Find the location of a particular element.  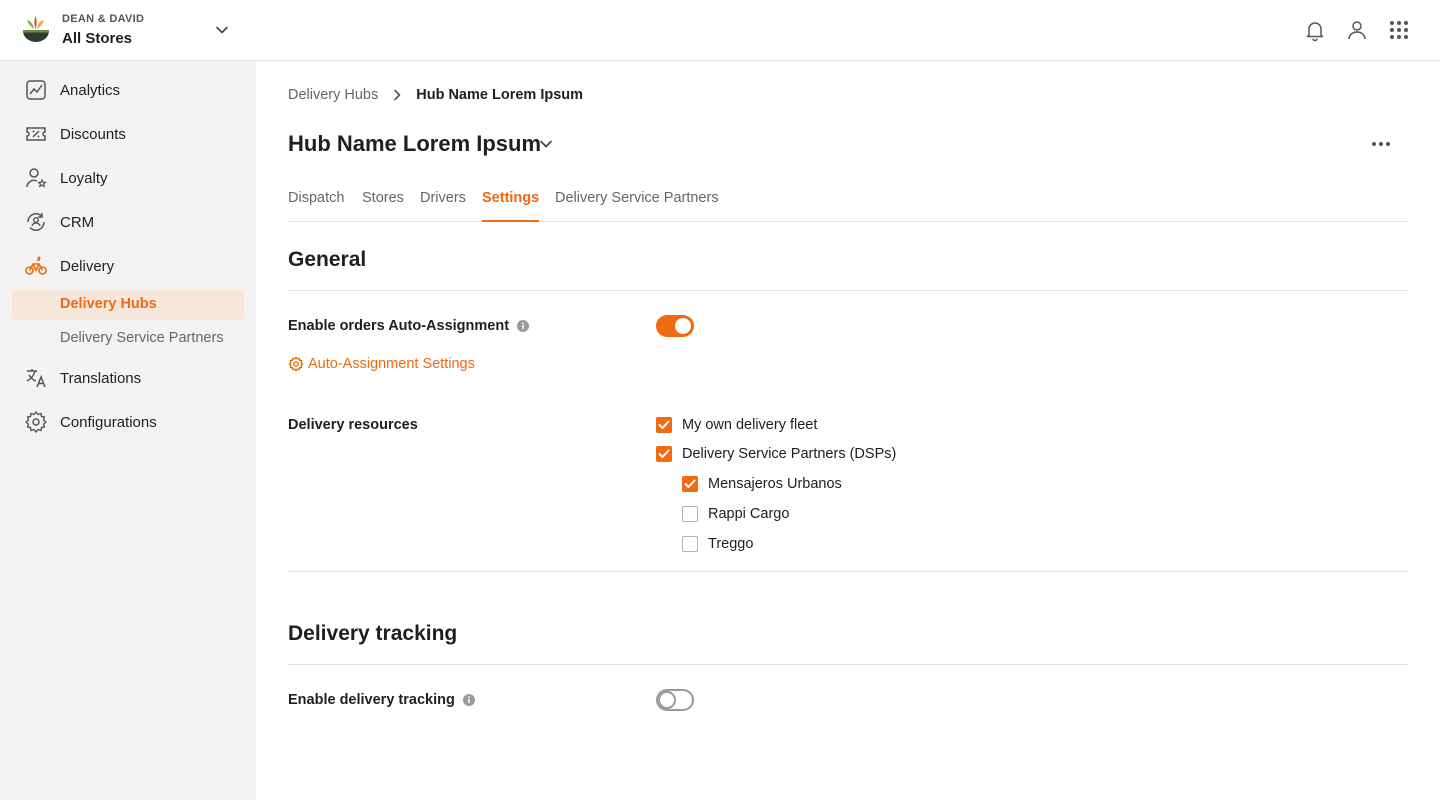

brand-name: DEAN & DAVID is located at coordinates (103, 19).